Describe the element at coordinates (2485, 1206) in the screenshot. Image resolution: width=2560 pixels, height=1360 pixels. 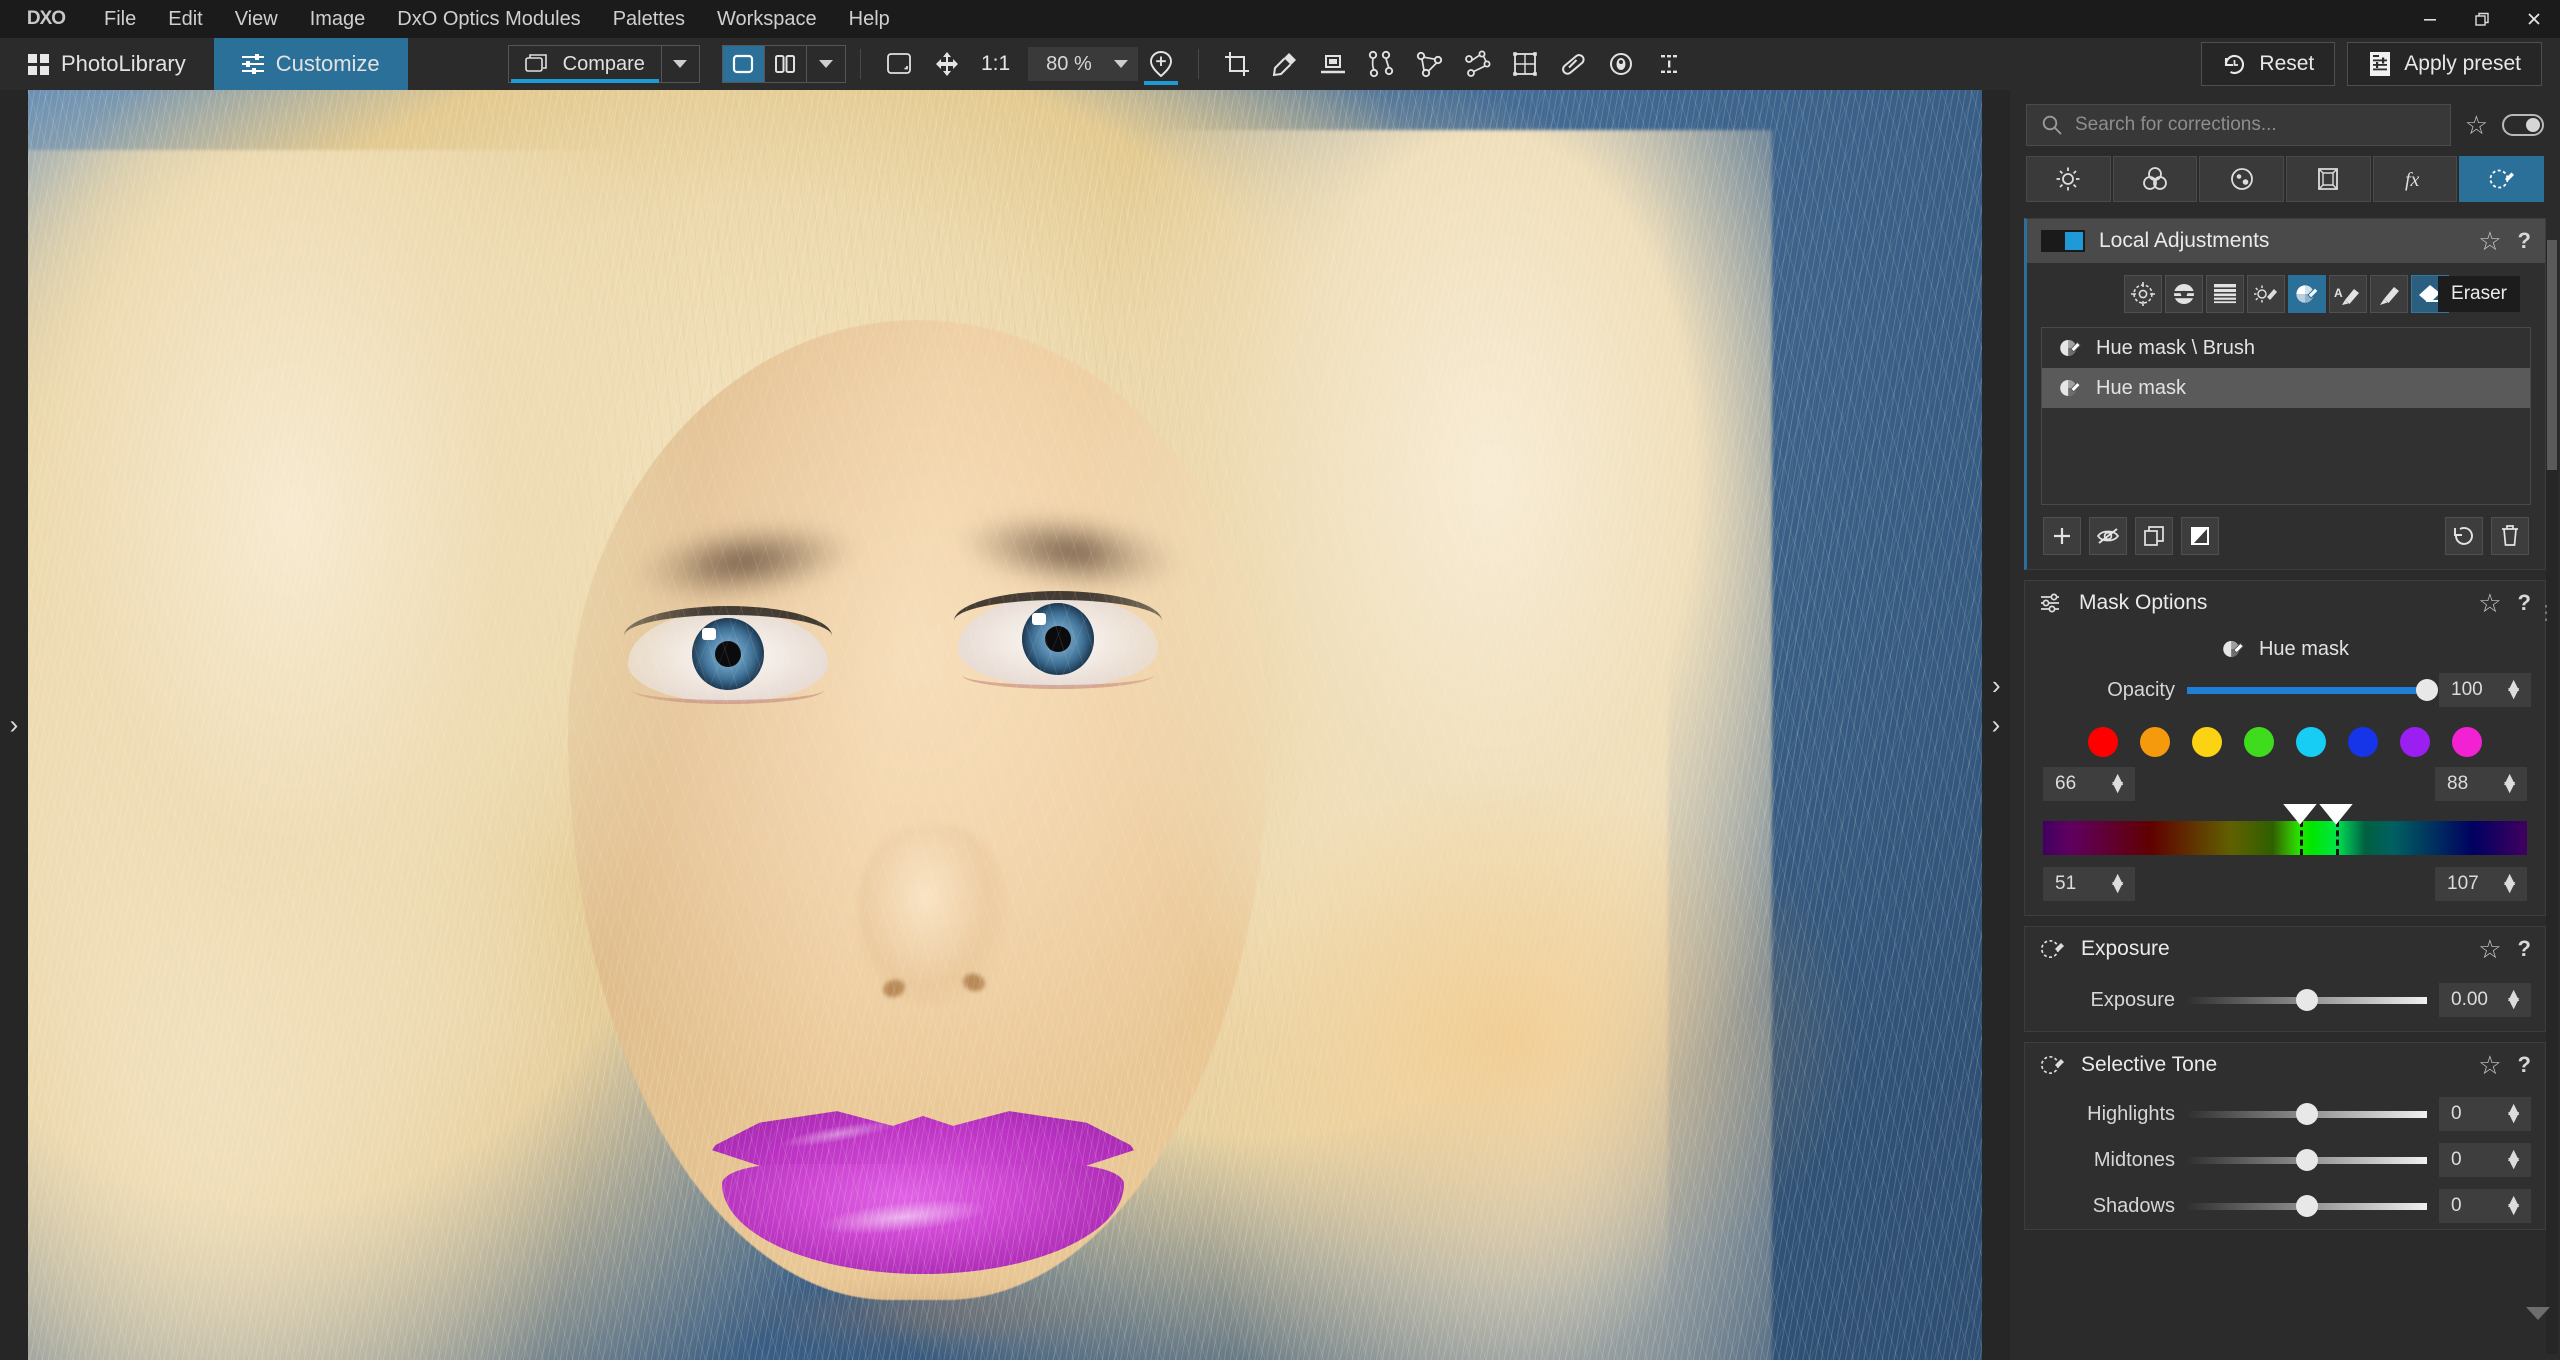
I see `shadows-numbox: 0 ▲ ▼` at that location.